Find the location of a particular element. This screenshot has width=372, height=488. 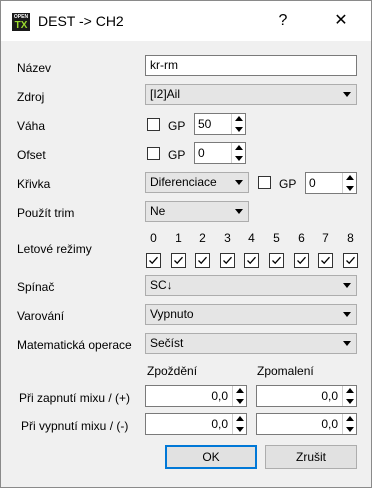

source-value: [I2]Ail is located at coordinates (165, 94).